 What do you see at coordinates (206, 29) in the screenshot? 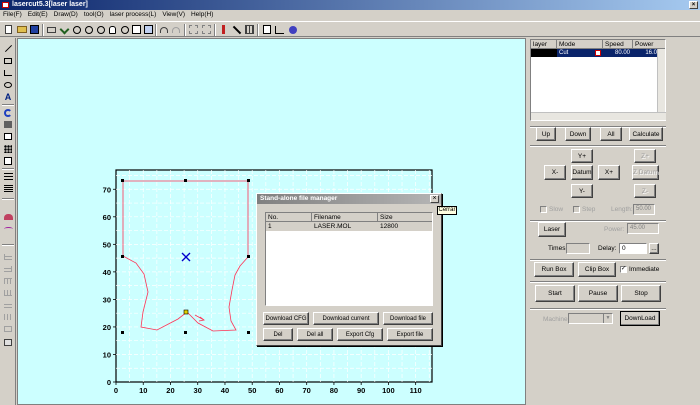
I see `ungroup-icon` at bounding box center [206, 29].